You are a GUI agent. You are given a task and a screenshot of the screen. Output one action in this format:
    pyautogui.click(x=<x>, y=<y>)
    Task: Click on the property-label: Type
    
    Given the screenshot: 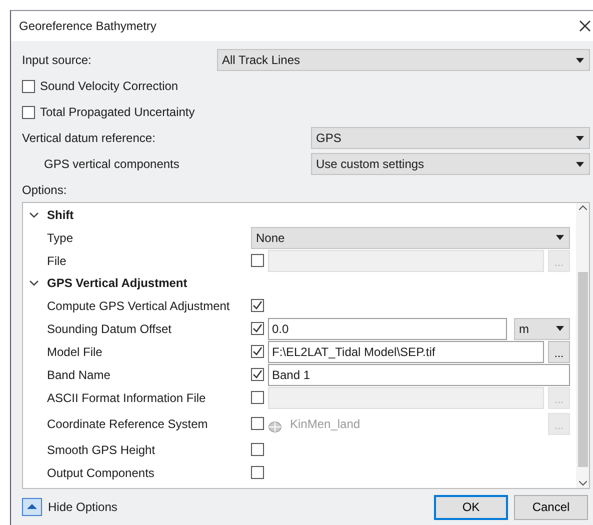 What is the action you would take?
    pyautogui.click(x=60, y=237)
    